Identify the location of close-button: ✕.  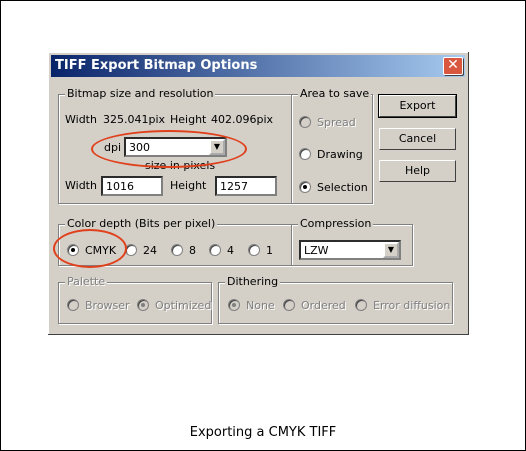
(453, 66).